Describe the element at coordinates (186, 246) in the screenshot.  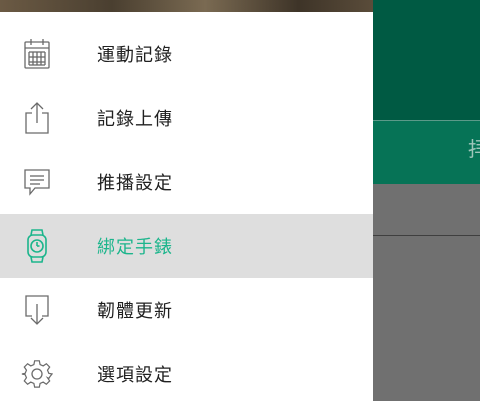
I see `menu-item-bind-watch: 綁定手錶` at that location.